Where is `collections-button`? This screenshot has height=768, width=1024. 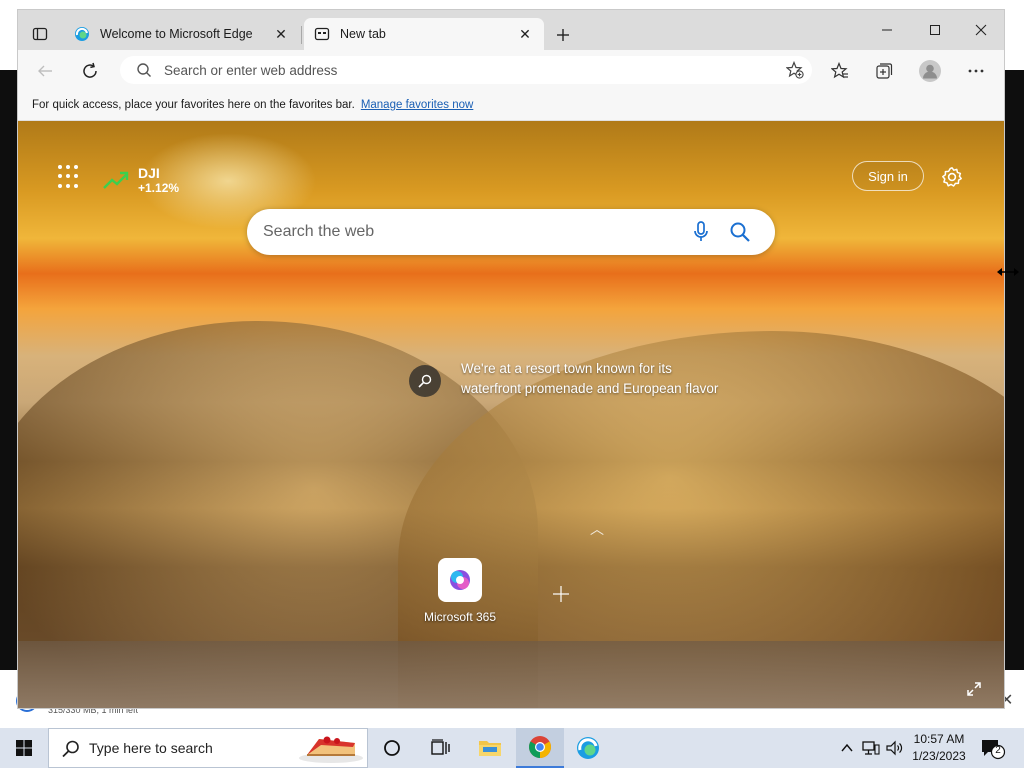 collections-button is located at coordinates (884, 71).